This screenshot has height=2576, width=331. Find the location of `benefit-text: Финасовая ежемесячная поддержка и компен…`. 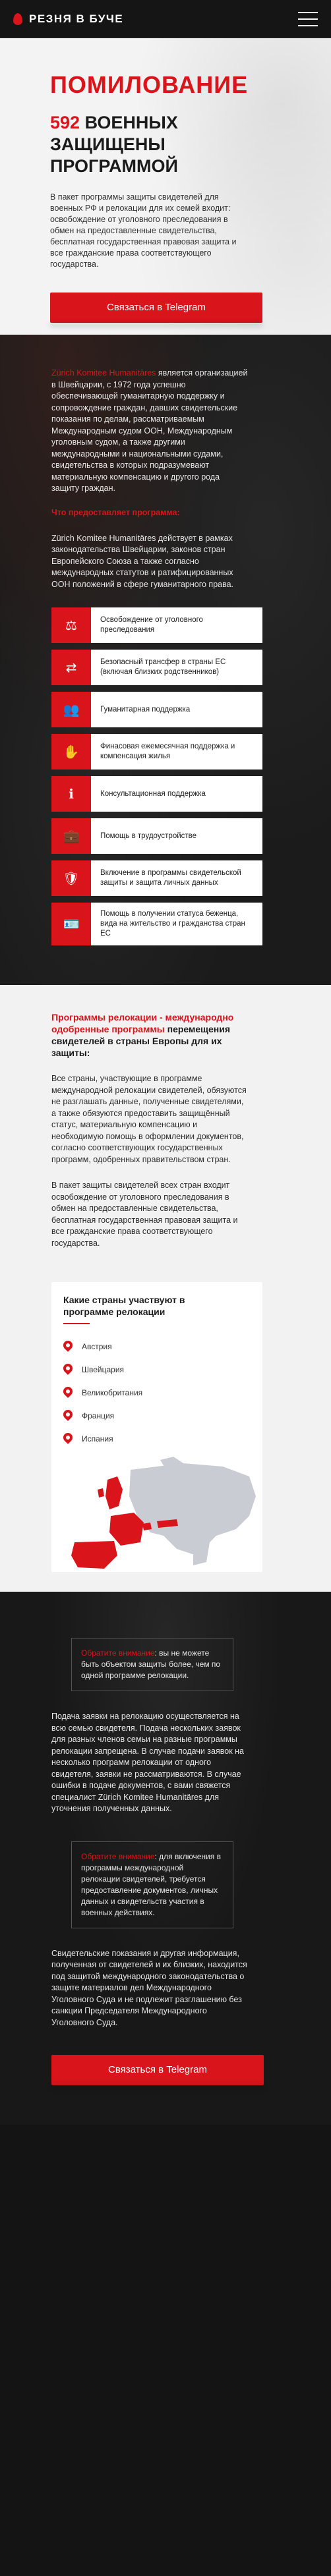

benefit-text: Финасовая ежемесячная поддержка и компен… is located at coordinates (176, 752).